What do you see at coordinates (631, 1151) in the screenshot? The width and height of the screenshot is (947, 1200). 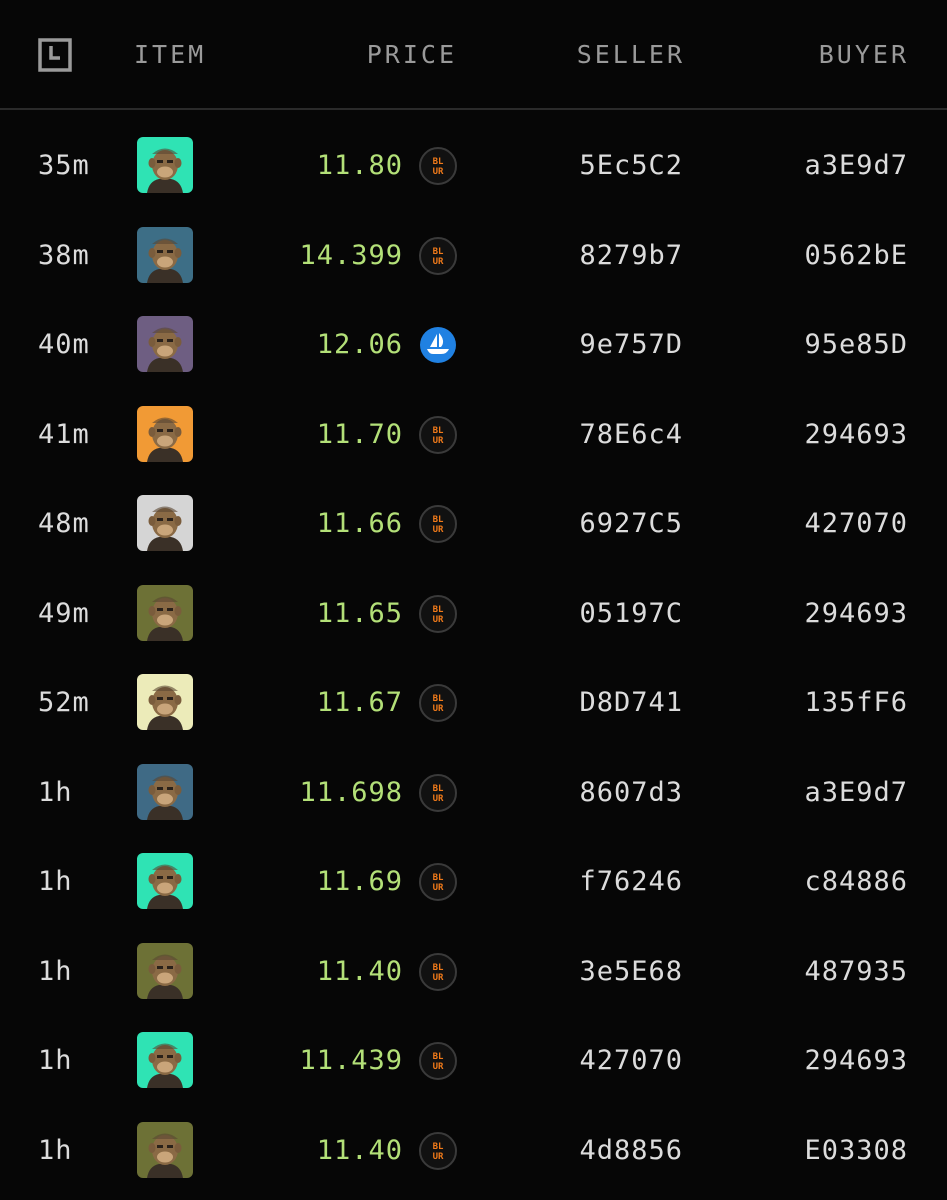 I see `seller-address: 4d8856` at bounding box center [631, 1151].